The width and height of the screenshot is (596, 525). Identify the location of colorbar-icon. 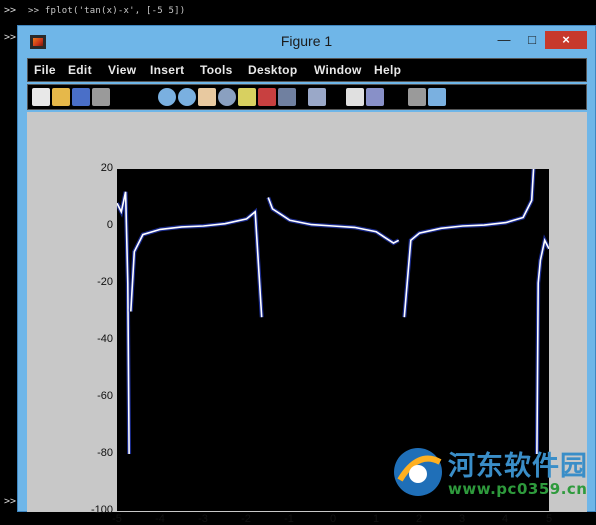
(317, 97).